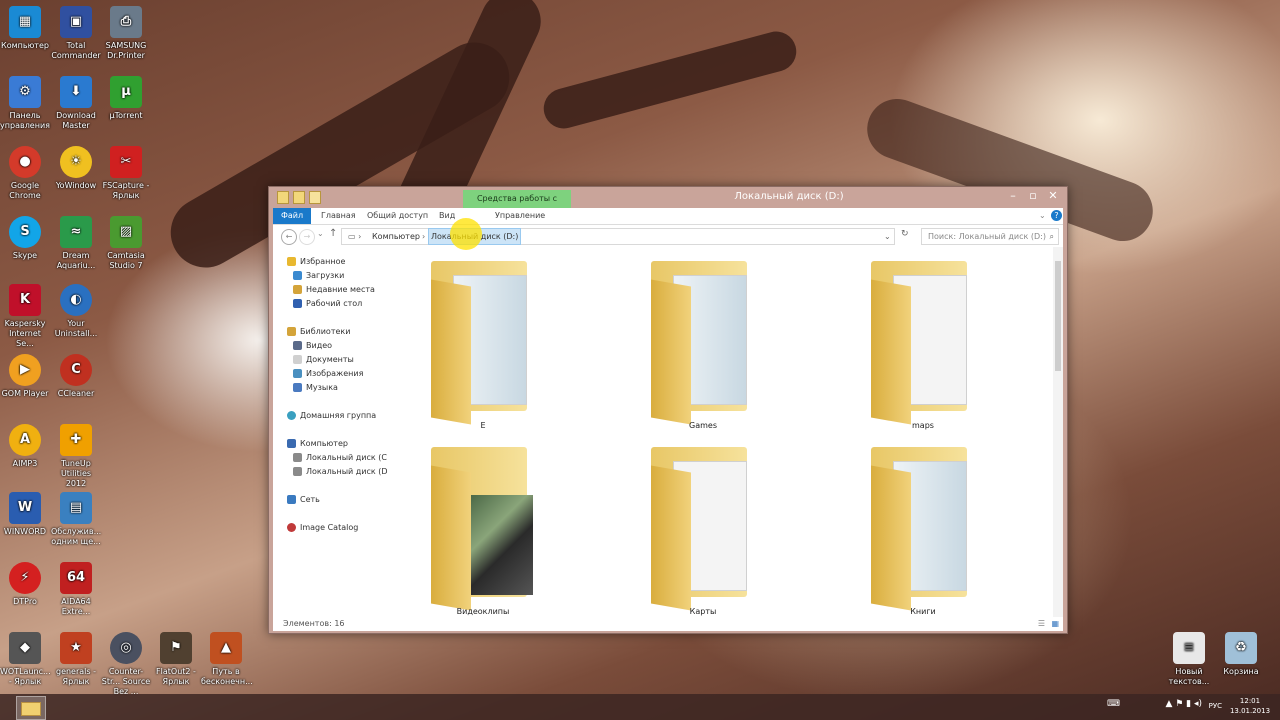 The height and width of the screenshot is (720, 1280). I want to click on desktop-icon-generals: ★ generals - Ярлык, so click(76, 659).